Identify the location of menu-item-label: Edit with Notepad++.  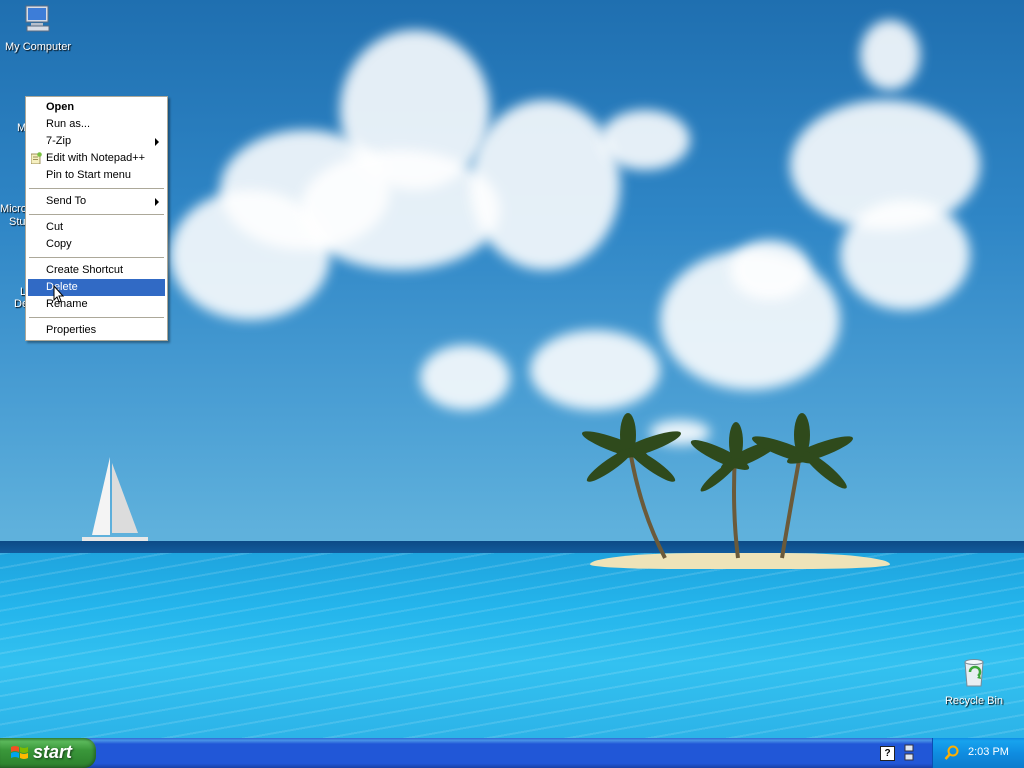
(96, 158).